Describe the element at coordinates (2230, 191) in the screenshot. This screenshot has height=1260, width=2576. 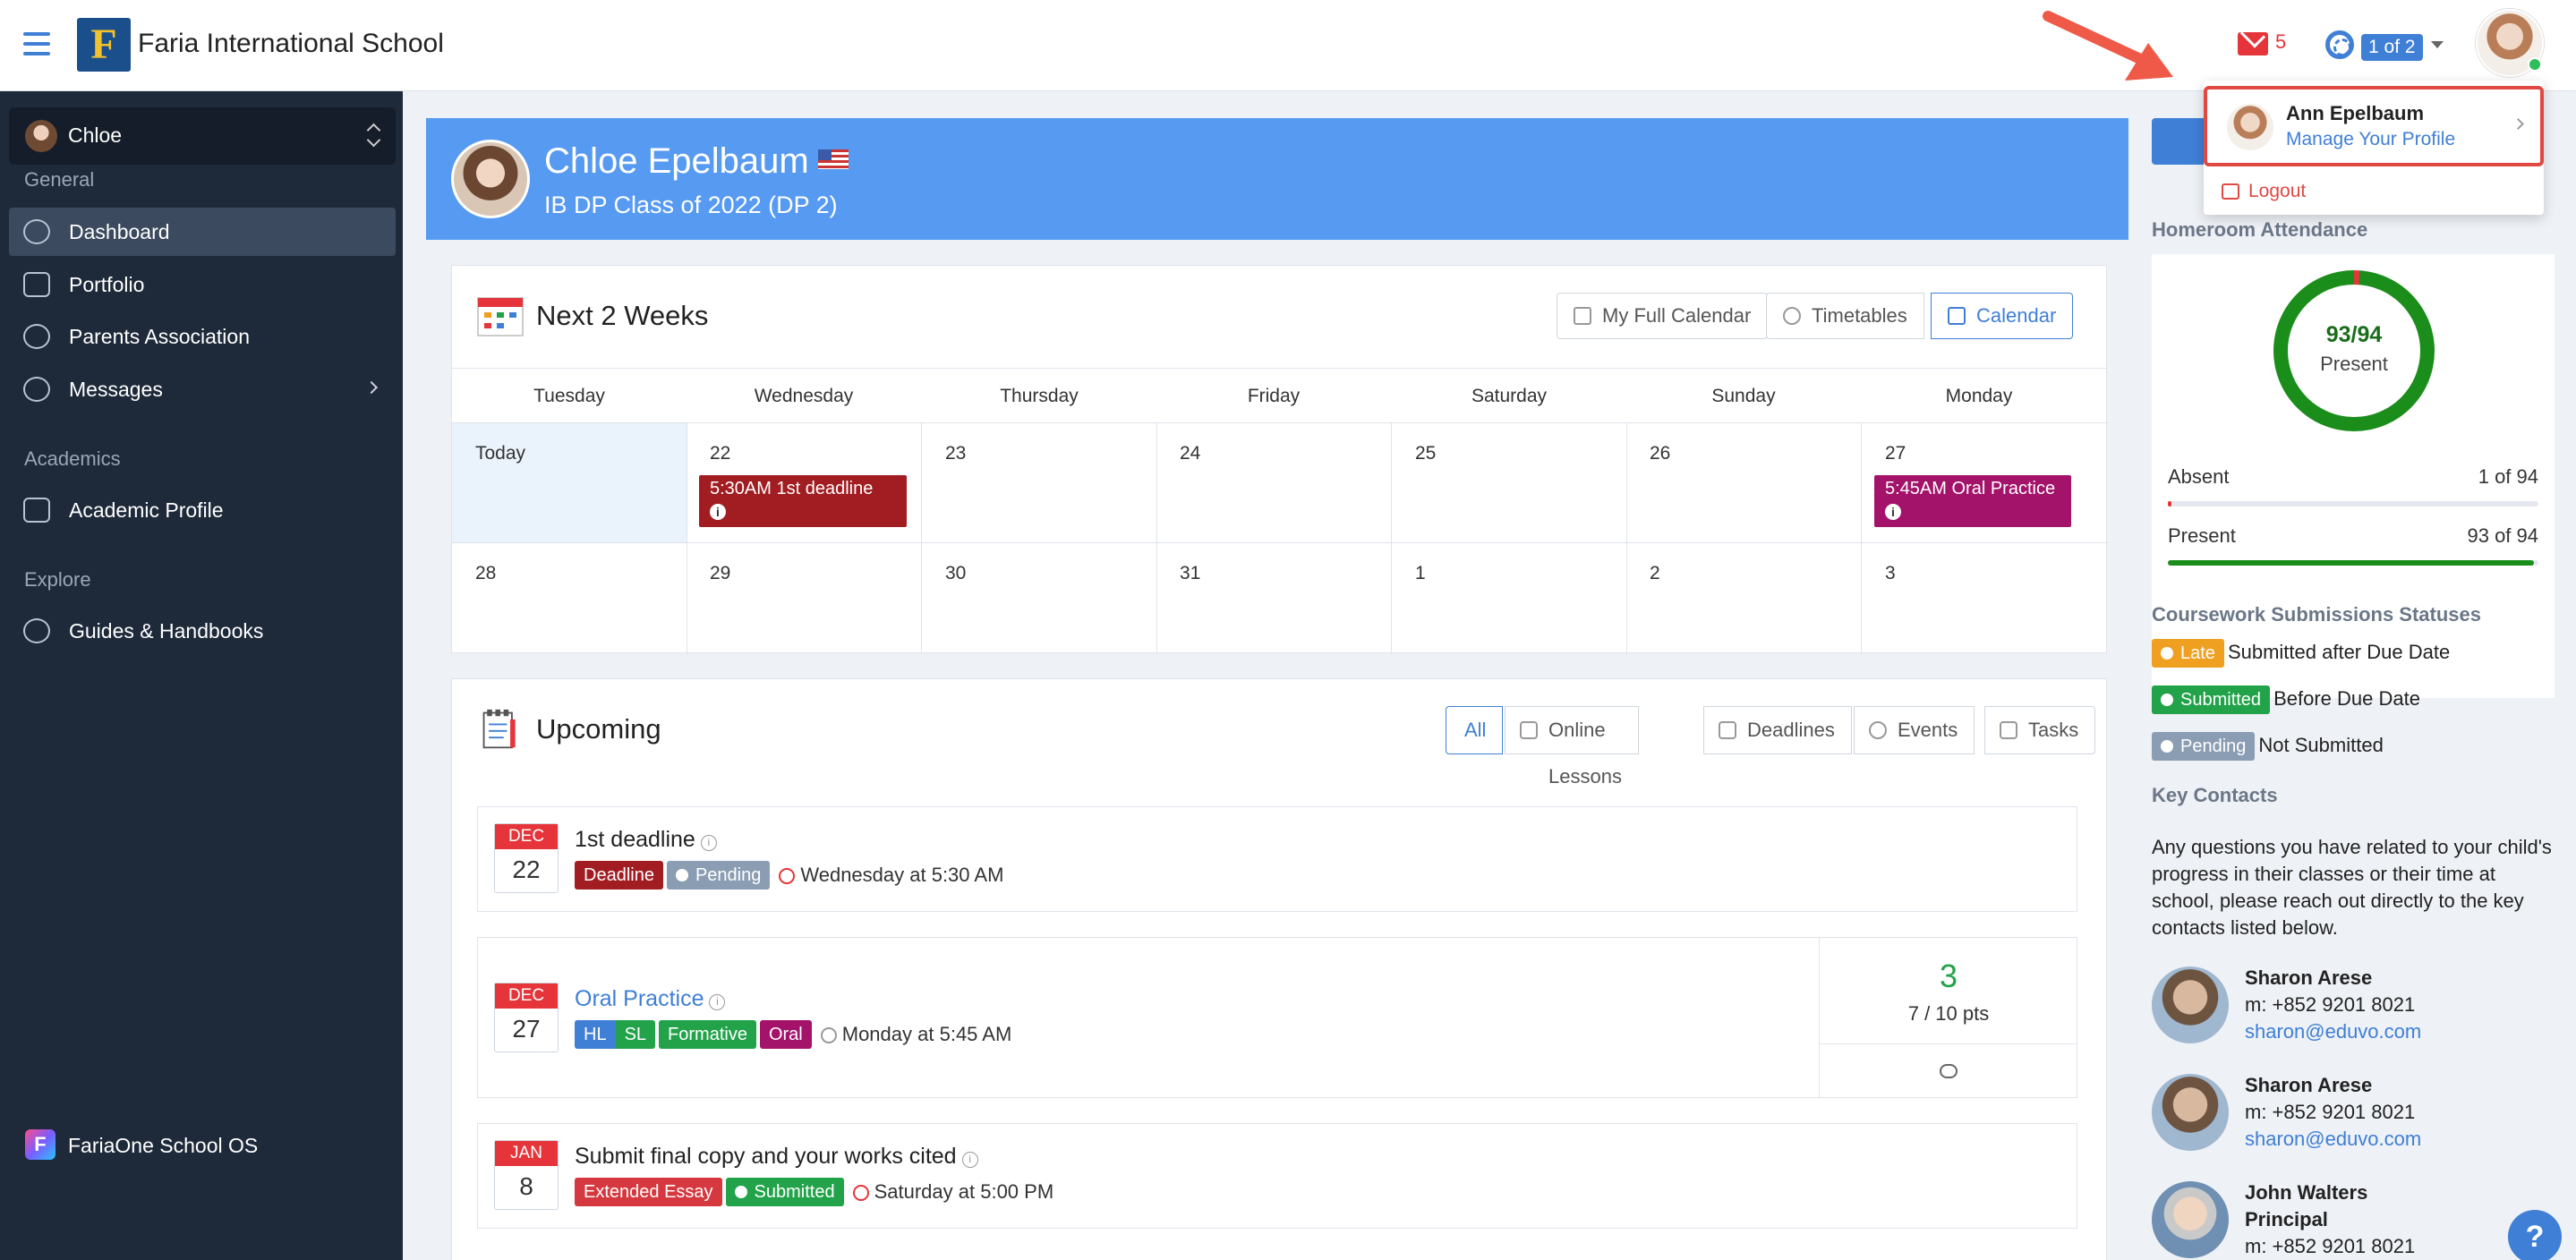
I see `logout-icon` at that location.